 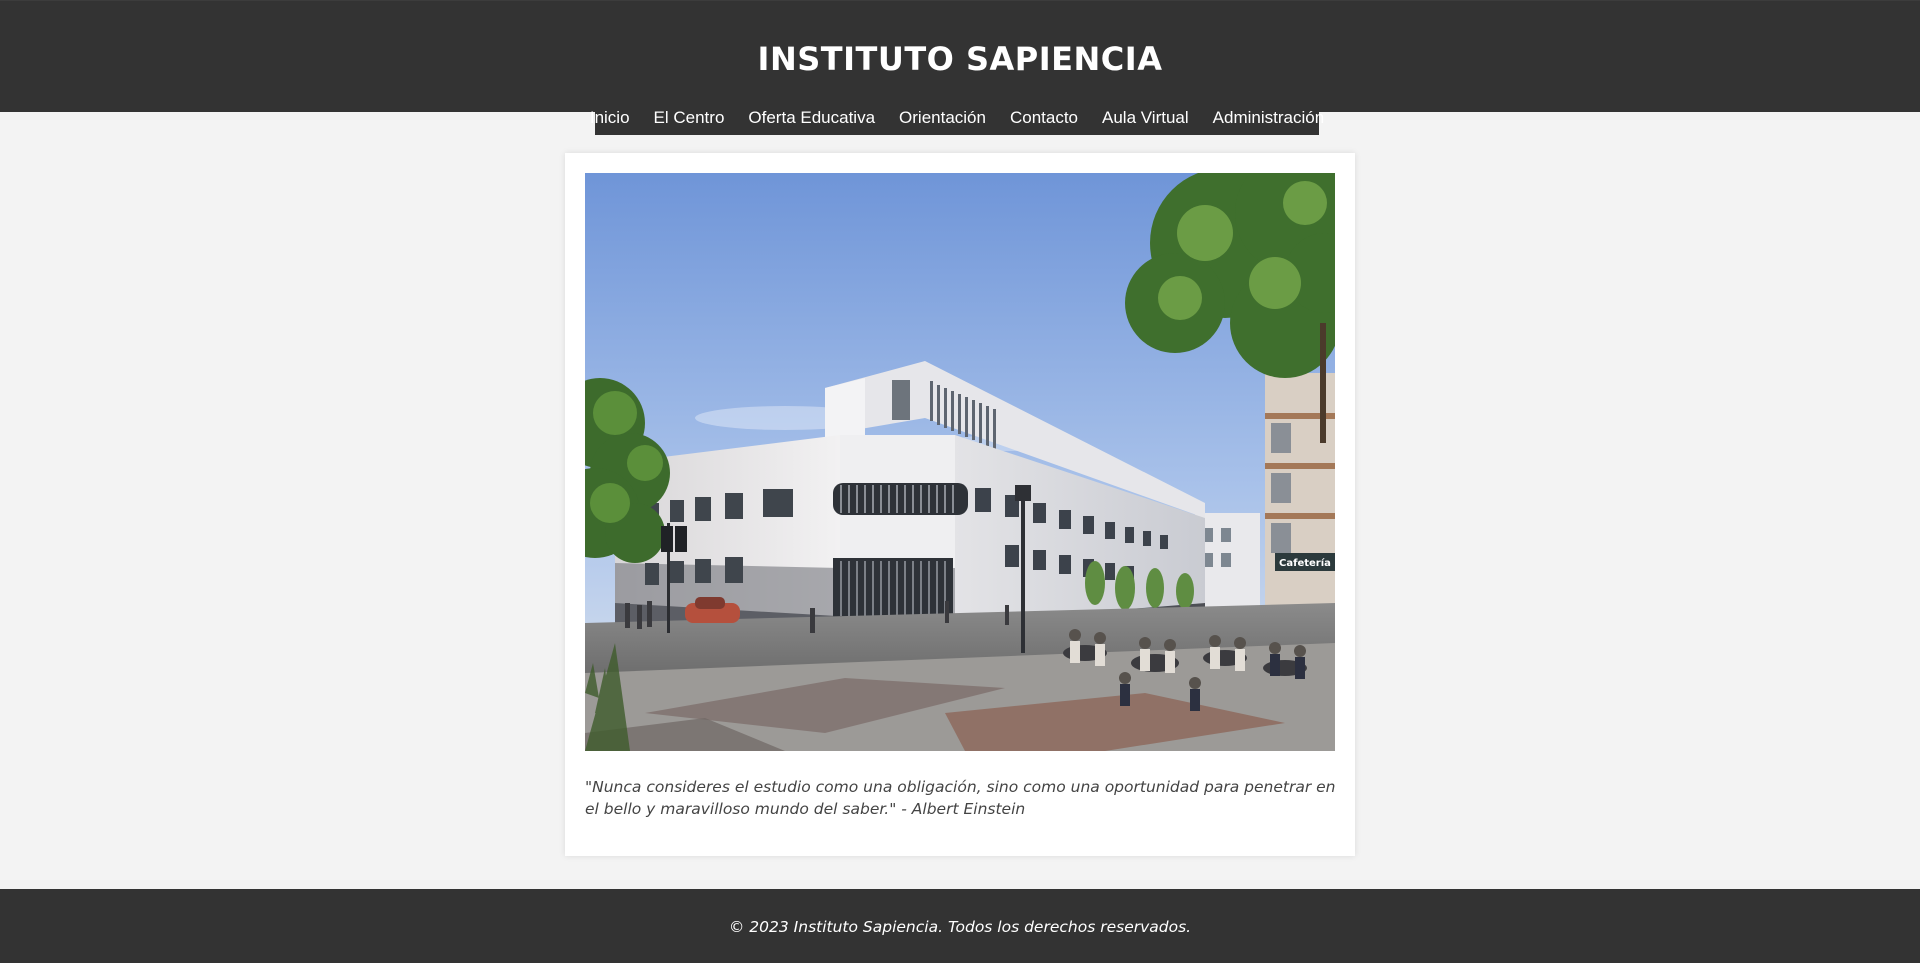 What do you see at coordinates (1305, 563) in the screenshot?
I see `cafeteria-sign: Cafetería` at bounding box center [1305, 563].